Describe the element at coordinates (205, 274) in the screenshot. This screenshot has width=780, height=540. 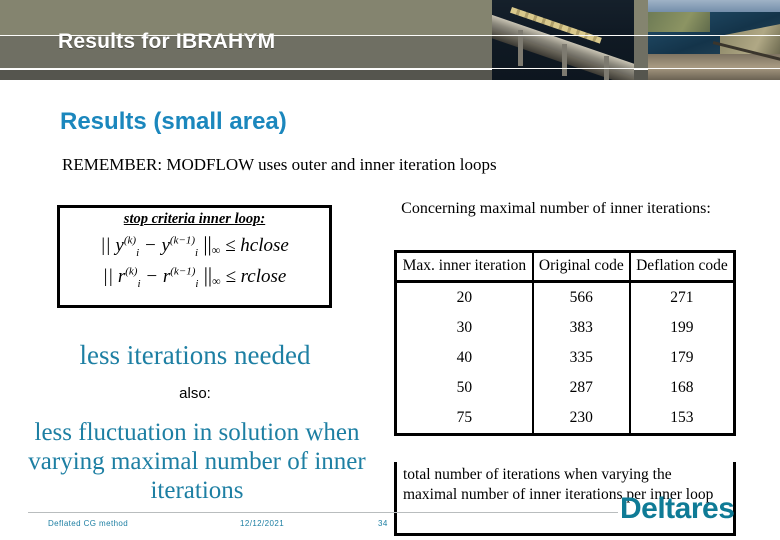
I see `eq2-norm: ||` at that location.